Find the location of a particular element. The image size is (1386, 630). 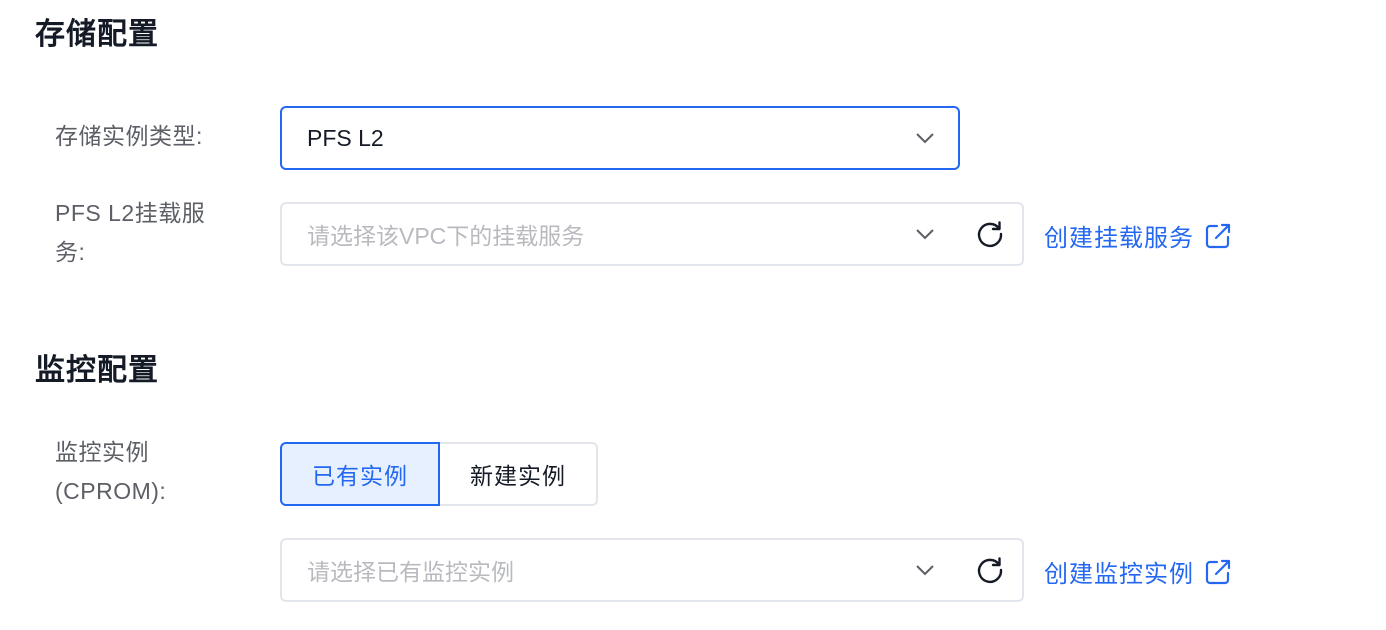

mount-service-label-line2: 务: is located at coordinates (70, 252).